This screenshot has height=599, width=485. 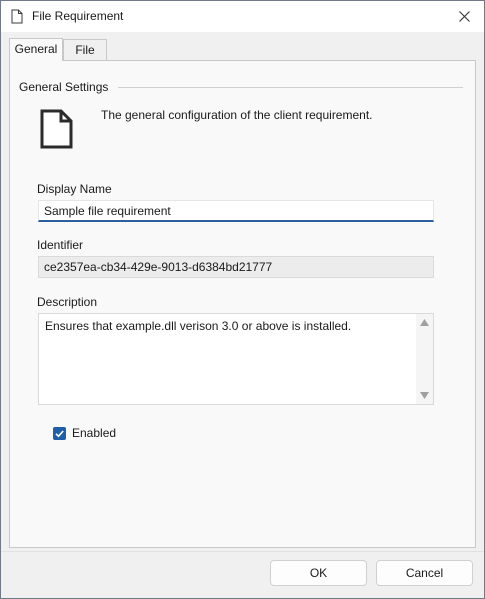 I want to click on close-button, so click(x=464, y=16).